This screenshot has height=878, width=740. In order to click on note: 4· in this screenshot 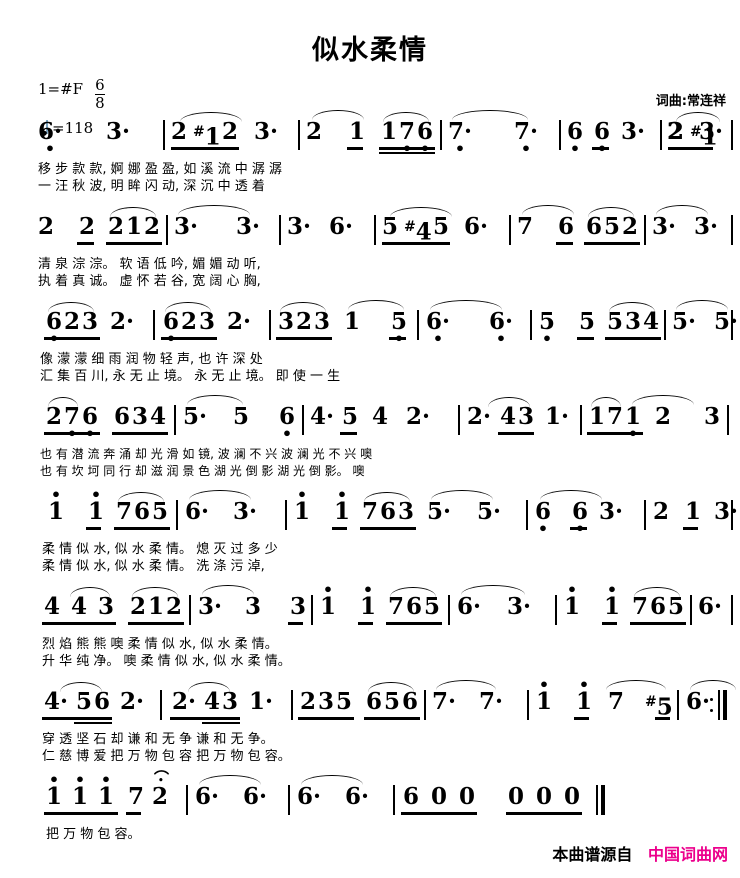, I will do `click(56, 701)`.